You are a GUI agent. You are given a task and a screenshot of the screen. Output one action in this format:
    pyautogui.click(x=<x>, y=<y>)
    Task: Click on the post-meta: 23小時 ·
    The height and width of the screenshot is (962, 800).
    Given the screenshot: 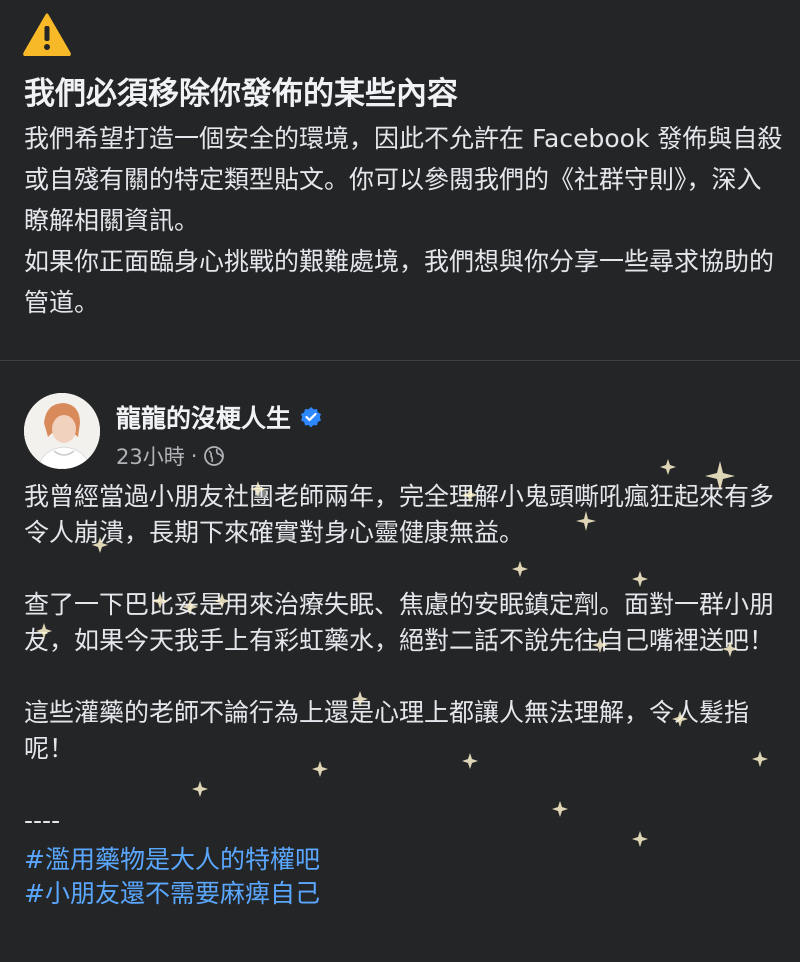 What is the action you would take?
    pyautogui.click(x=170, y=456)
    